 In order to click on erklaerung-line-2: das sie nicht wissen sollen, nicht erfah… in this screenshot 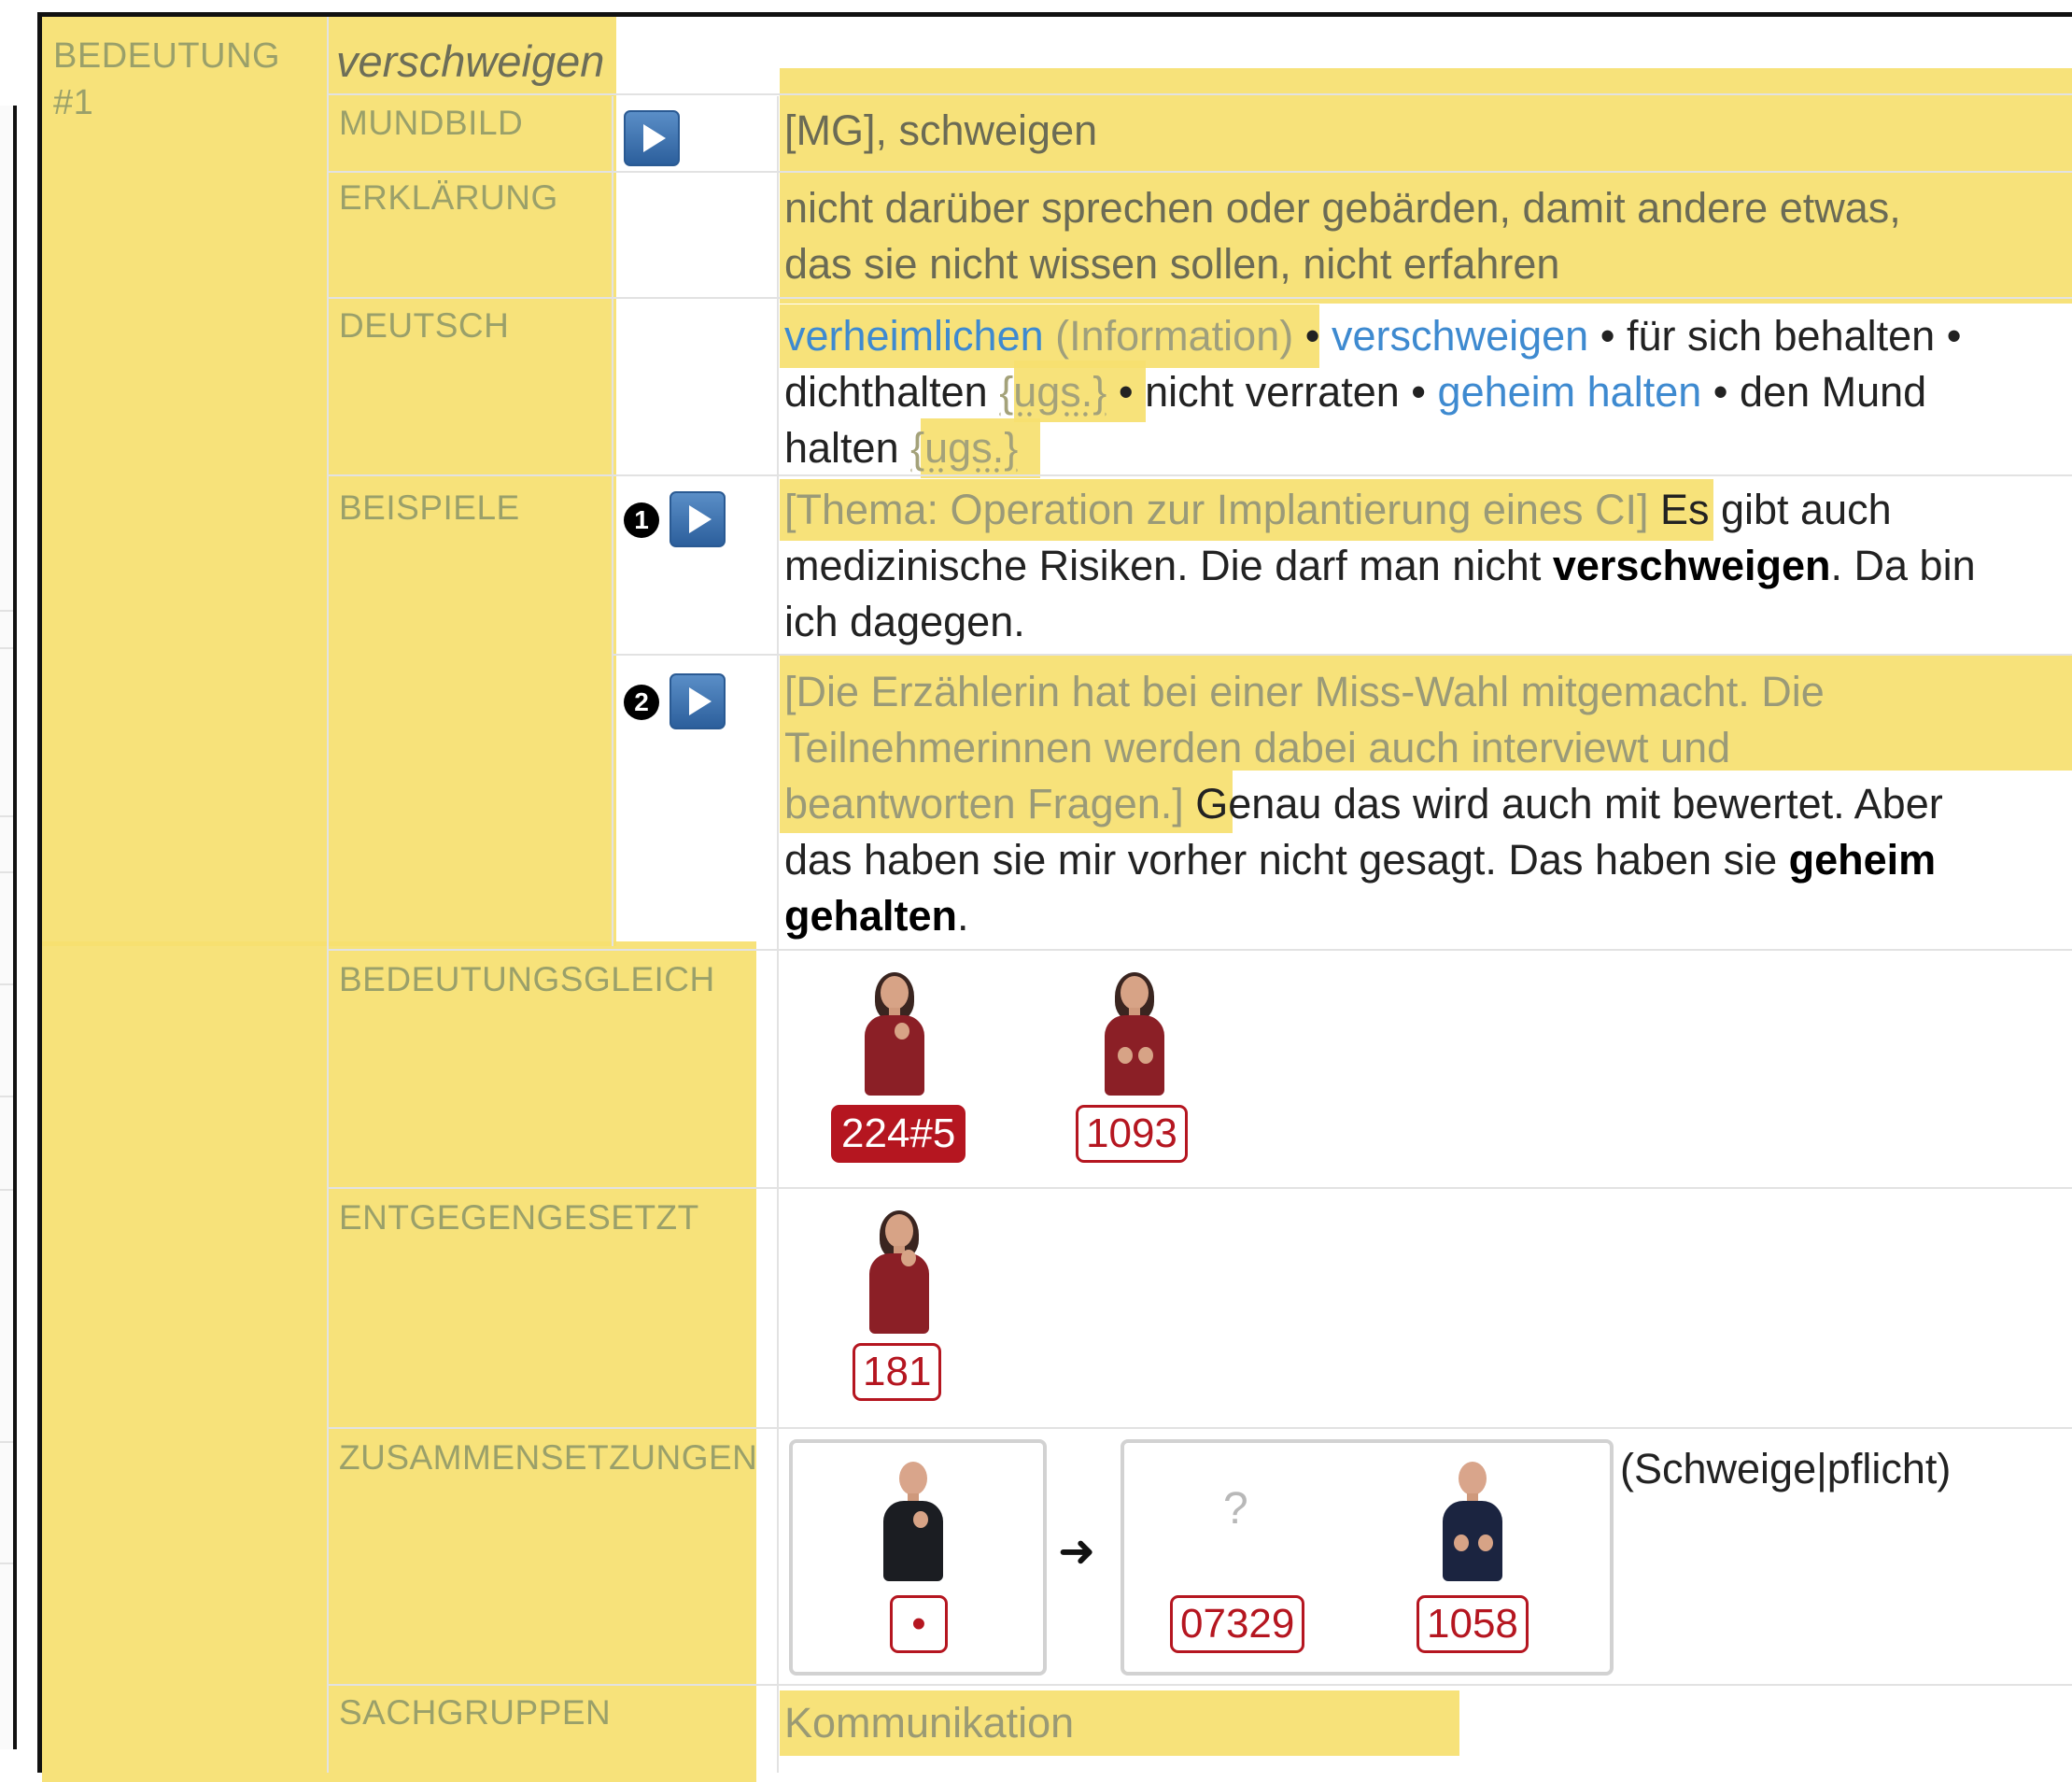, I will do `click(1172, 264)`.